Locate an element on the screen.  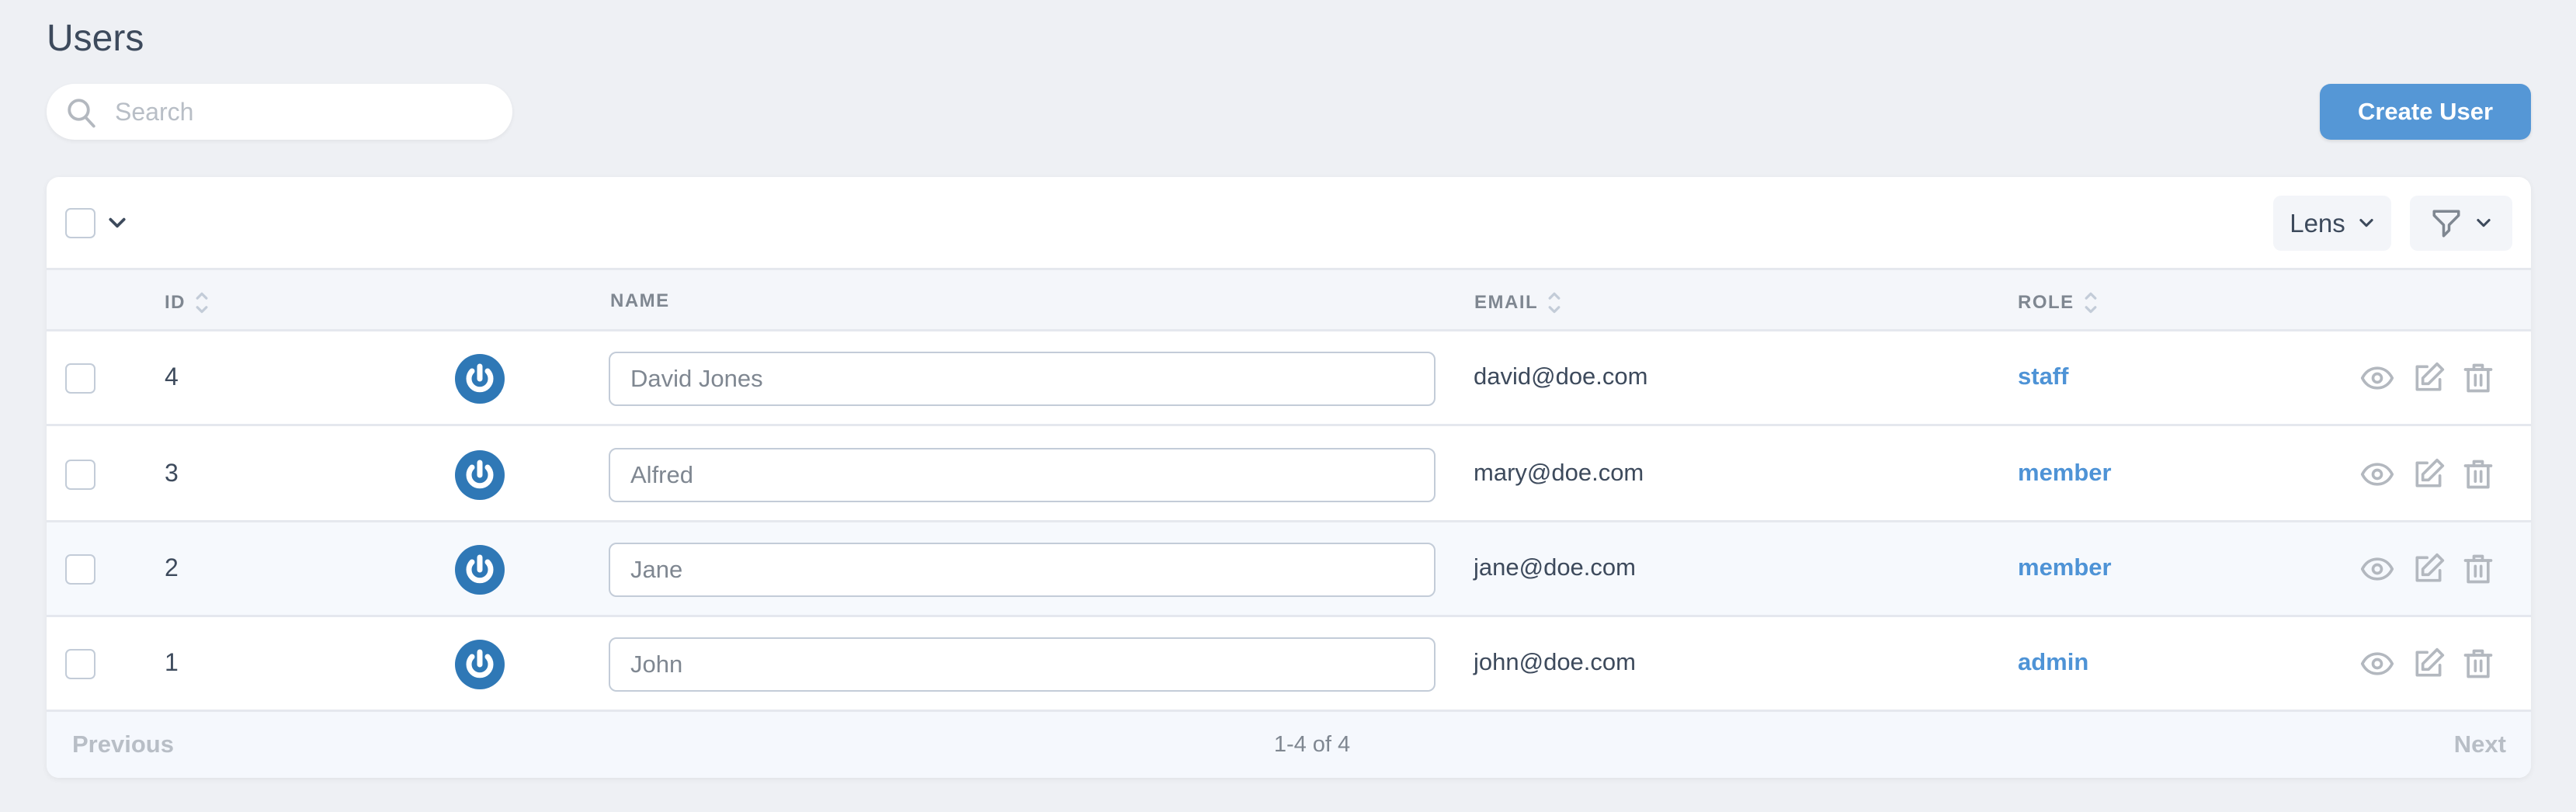
search-bar is located at coordinates (279, 112).